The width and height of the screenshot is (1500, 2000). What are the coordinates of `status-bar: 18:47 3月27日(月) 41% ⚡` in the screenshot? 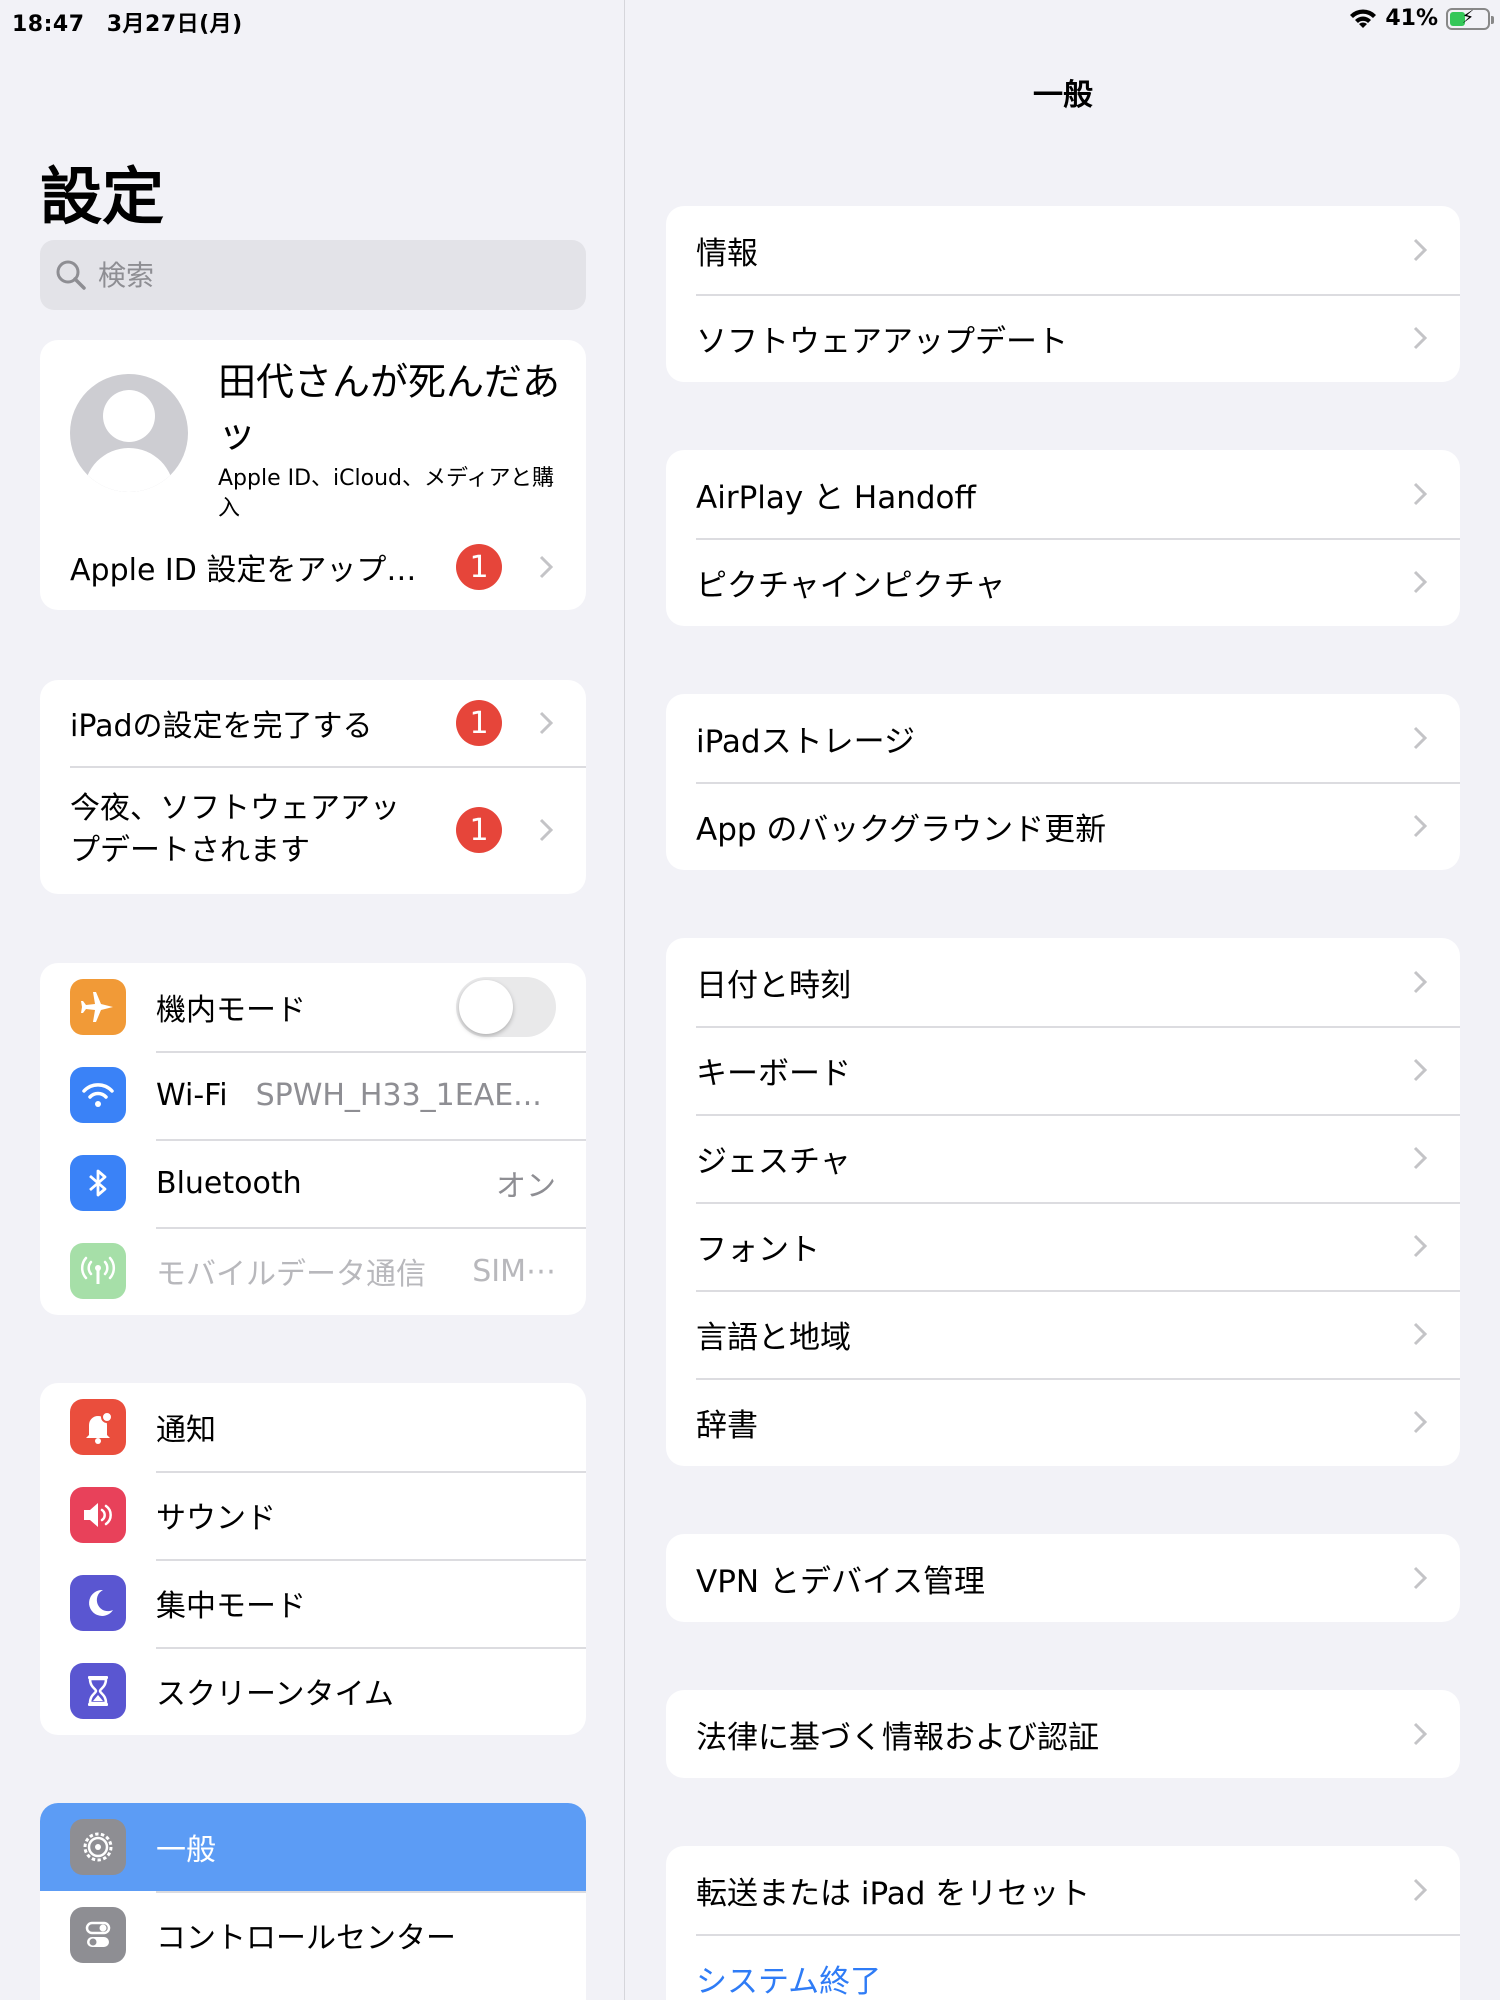 It's located at (750, 20).